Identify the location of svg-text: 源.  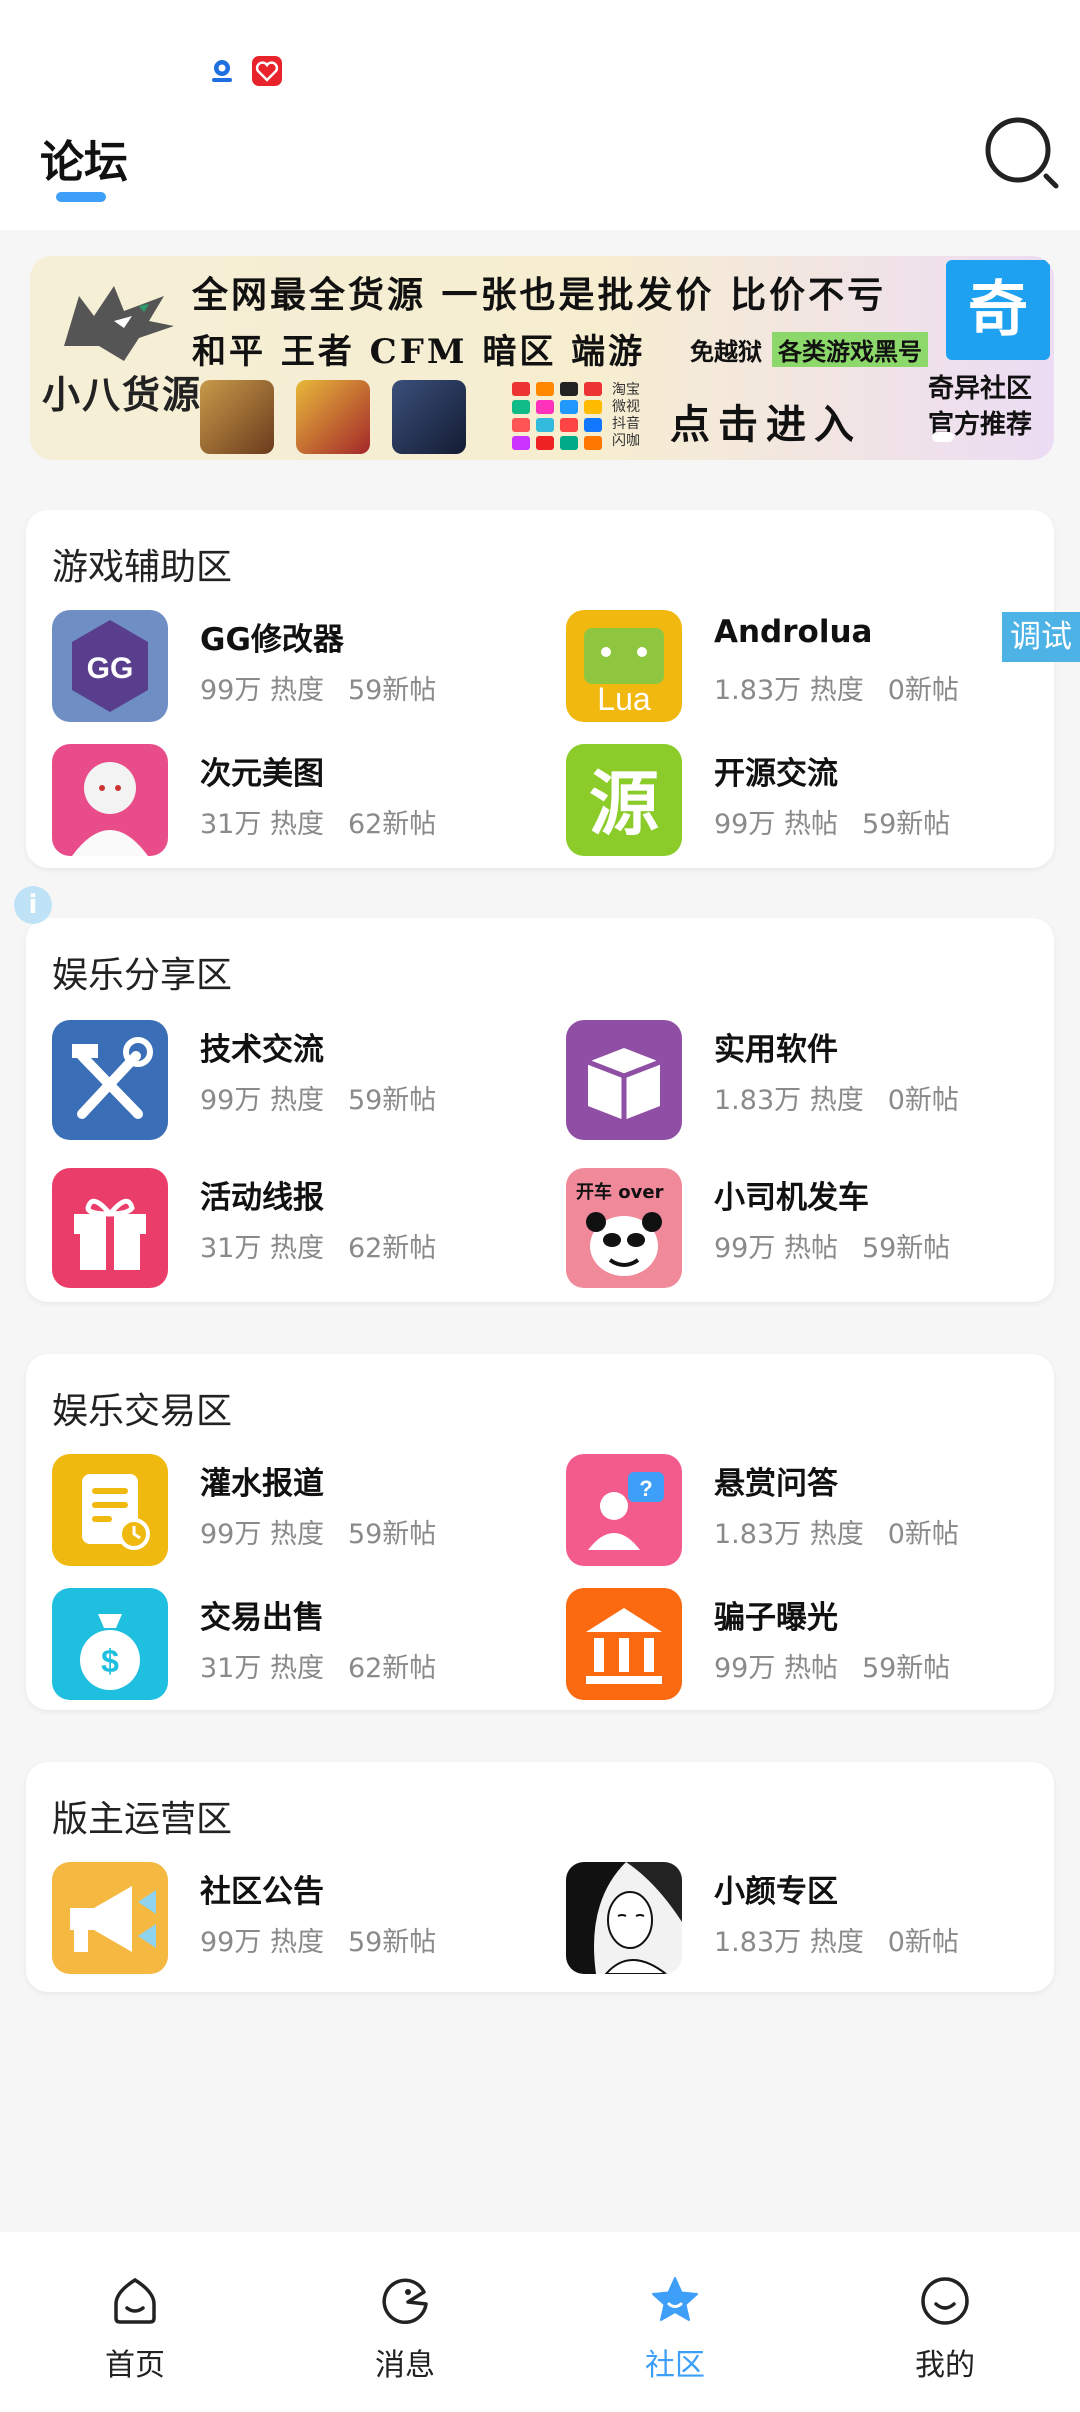
(624, 803).